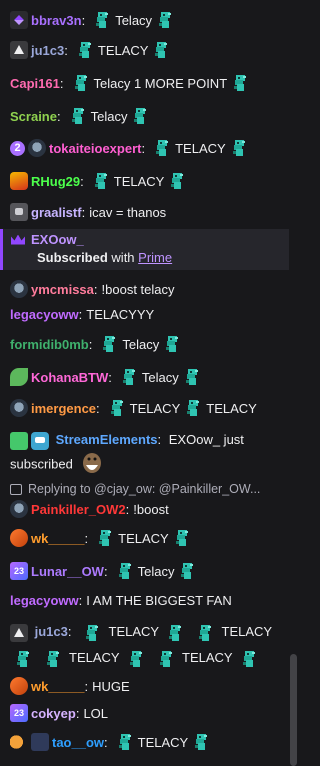 The height and width of the screenshot is (766, 320). Describe the element at coordinates (49, 344) in the screenshot. I see `username: formidib0mb` at that location.